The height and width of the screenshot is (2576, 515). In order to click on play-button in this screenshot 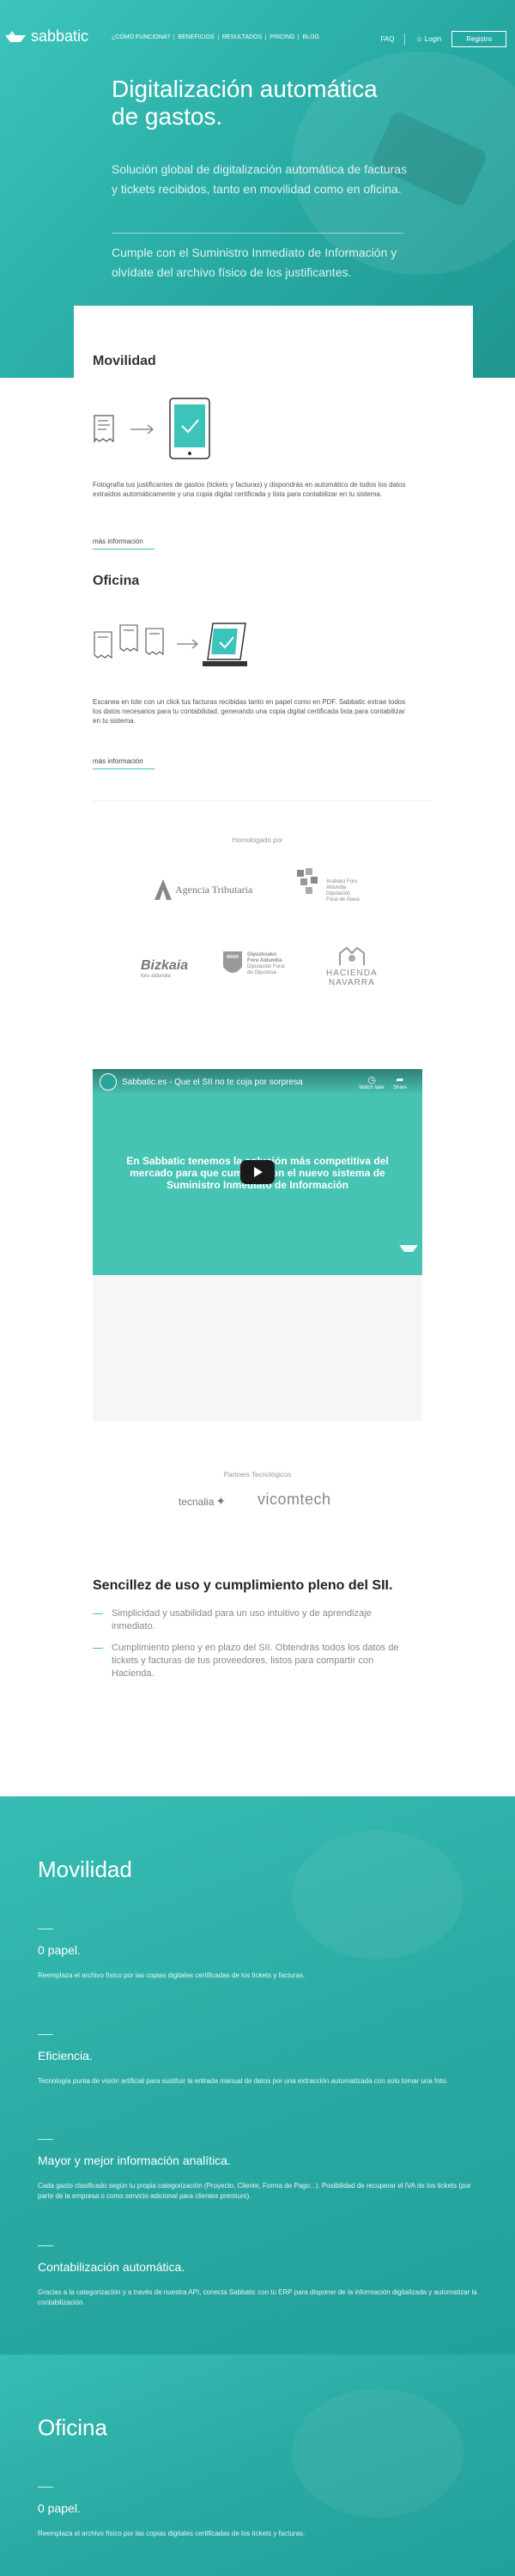, I will do `click(257, 1172)`.